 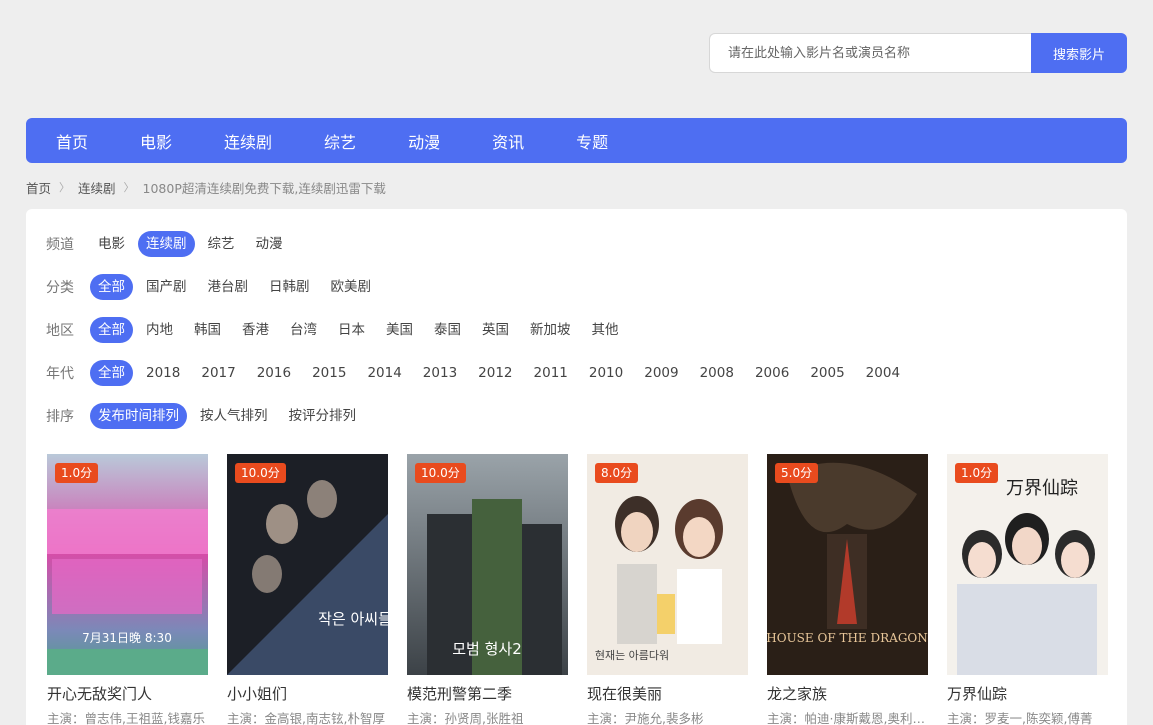 What do you see at coordinates (605, 330) in the screenshot?
I see `filter-option: 其他` at bounding box center [605, 330].